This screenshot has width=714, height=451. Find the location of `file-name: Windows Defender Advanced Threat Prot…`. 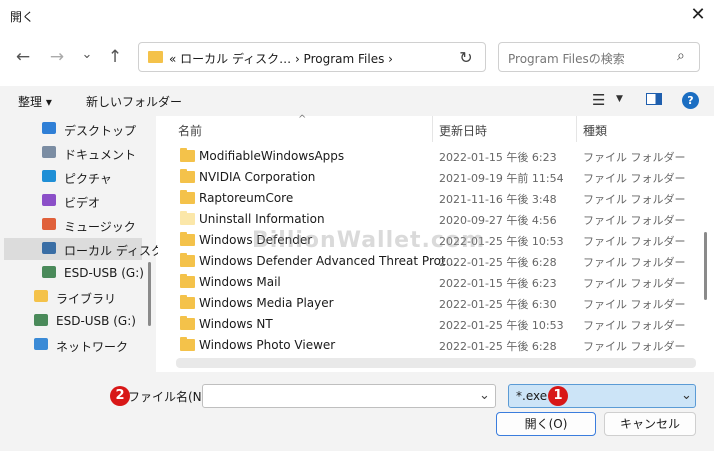

file-name: Windows Defender Advanced Threat Prot… is located at coordinates (328, 261).